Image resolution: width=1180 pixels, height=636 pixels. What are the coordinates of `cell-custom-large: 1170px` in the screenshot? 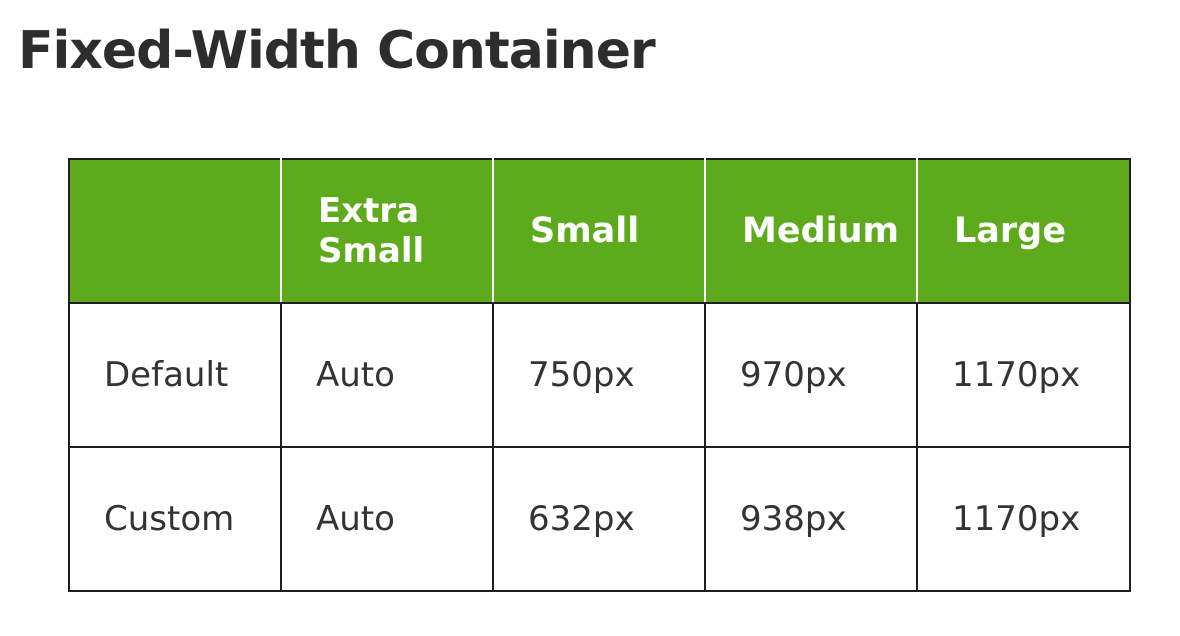 It's located at (1023, 519).